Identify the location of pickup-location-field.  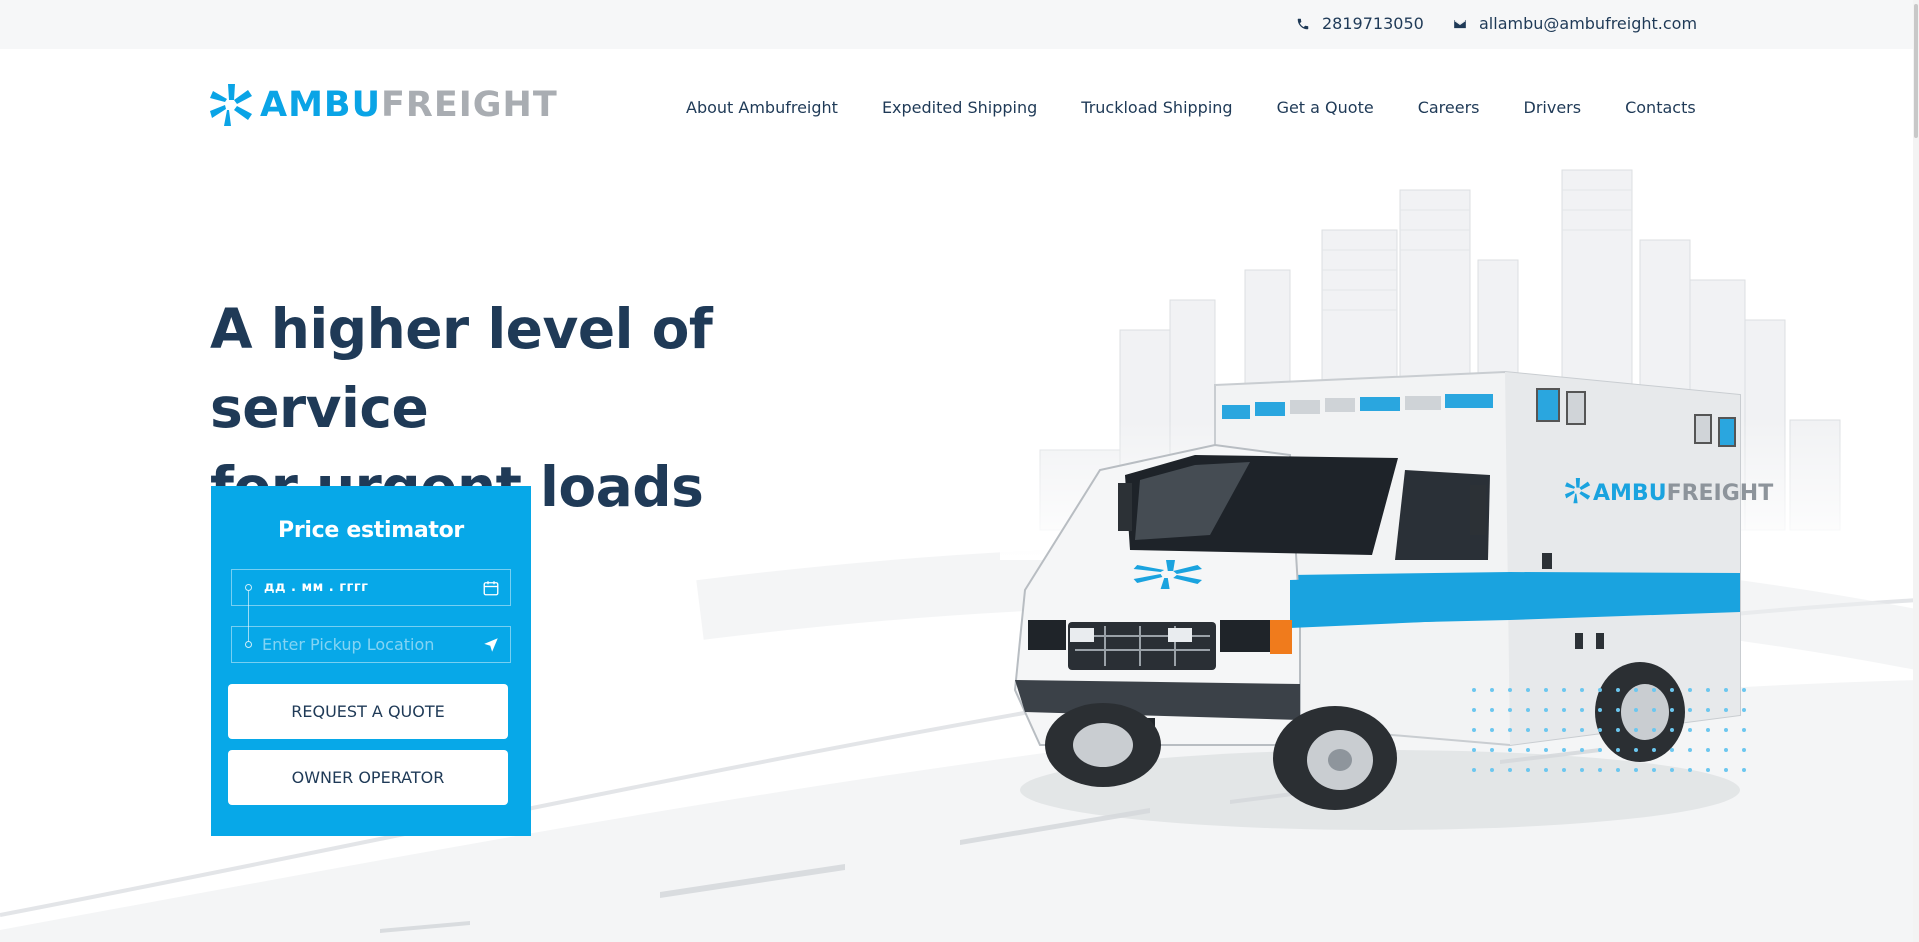
(371, 644).